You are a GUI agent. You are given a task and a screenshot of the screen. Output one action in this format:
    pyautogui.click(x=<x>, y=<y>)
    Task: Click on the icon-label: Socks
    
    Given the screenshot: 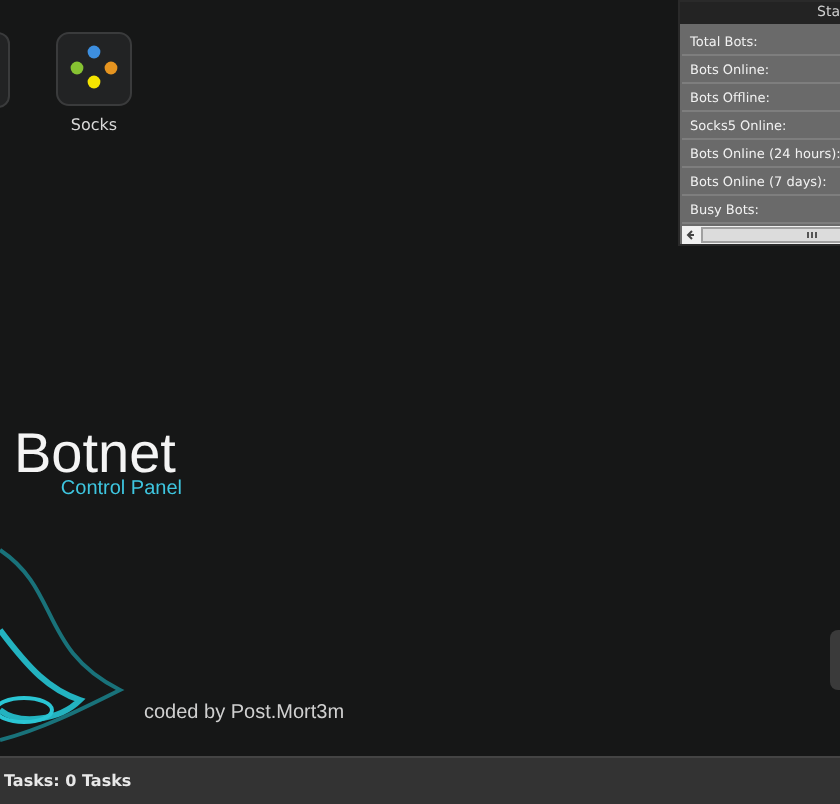 What is the action you would take?
    pyautogui.click(x=94, y=125)
    